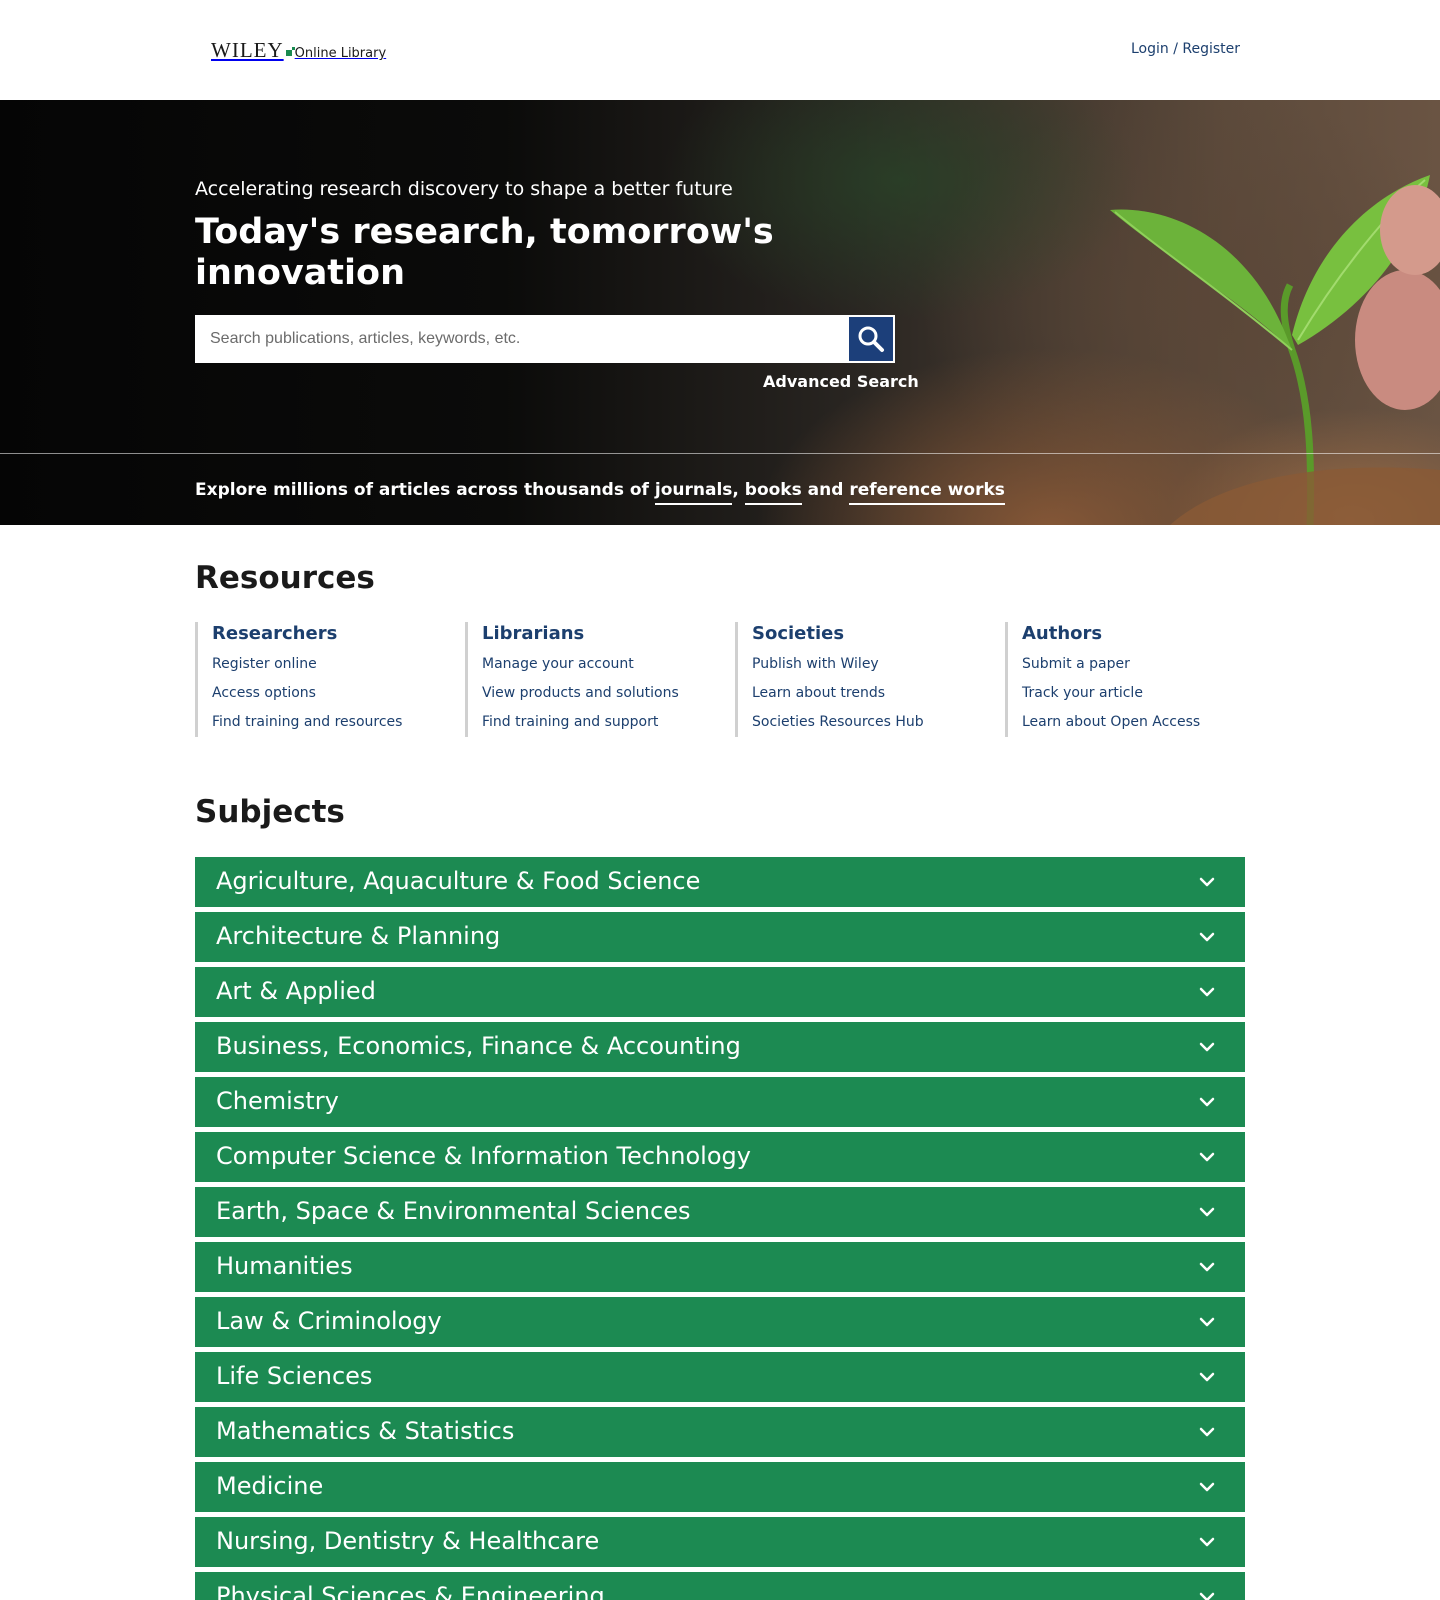 Image resolution: width=1440 pixels, height=1600 pixels. I want to click on subject-label: Humanities, so click(284, 1266).